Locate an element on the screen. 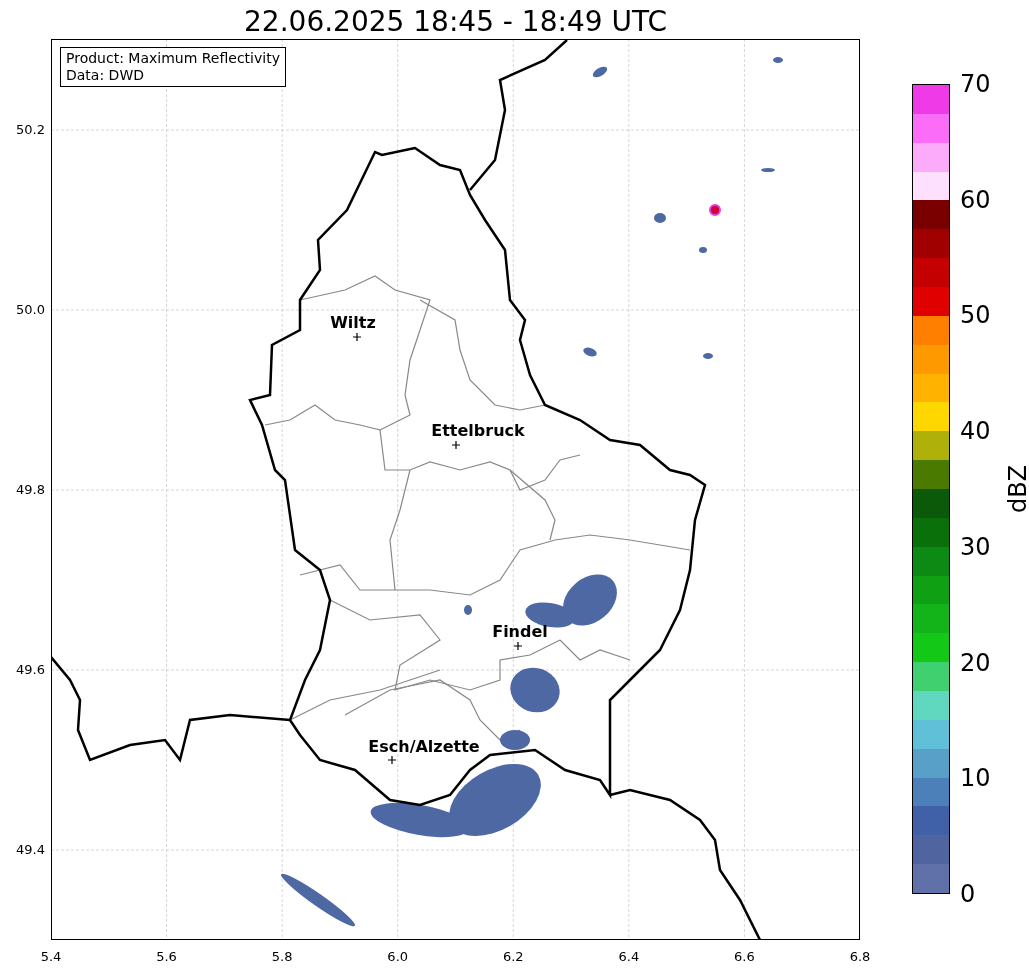 The image size is (1029, 973). y-tick-label: 50.2 is located at coordinates (30, 129).